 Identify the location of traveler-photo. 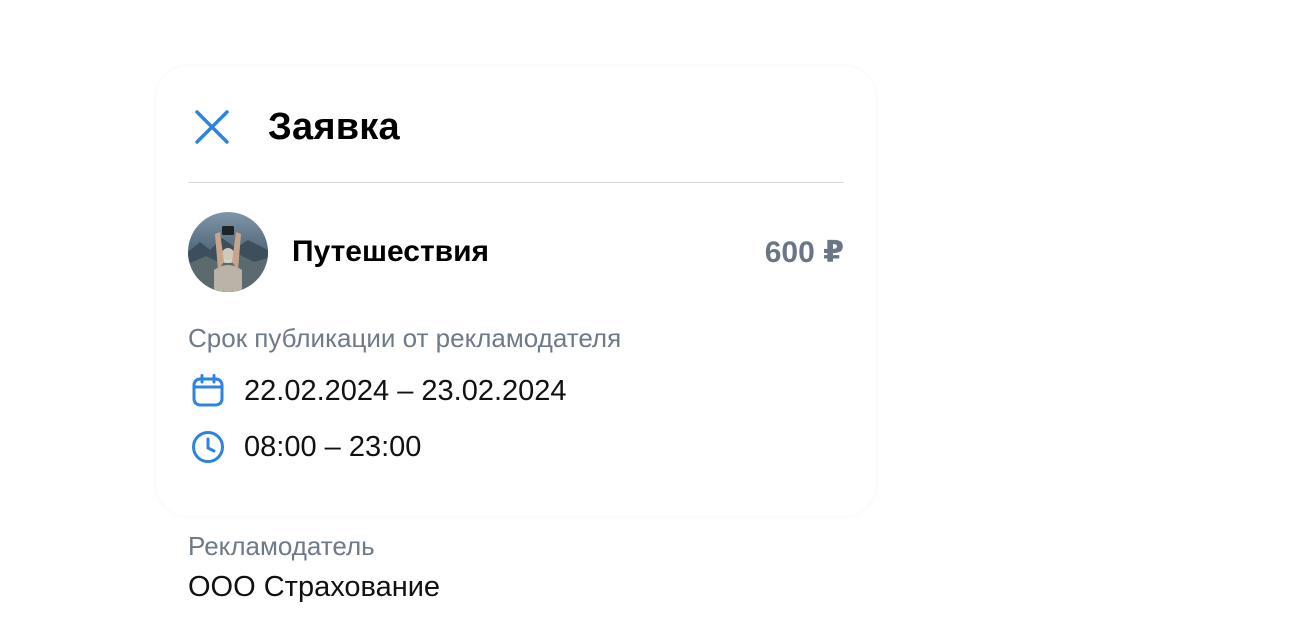
(228, 252).